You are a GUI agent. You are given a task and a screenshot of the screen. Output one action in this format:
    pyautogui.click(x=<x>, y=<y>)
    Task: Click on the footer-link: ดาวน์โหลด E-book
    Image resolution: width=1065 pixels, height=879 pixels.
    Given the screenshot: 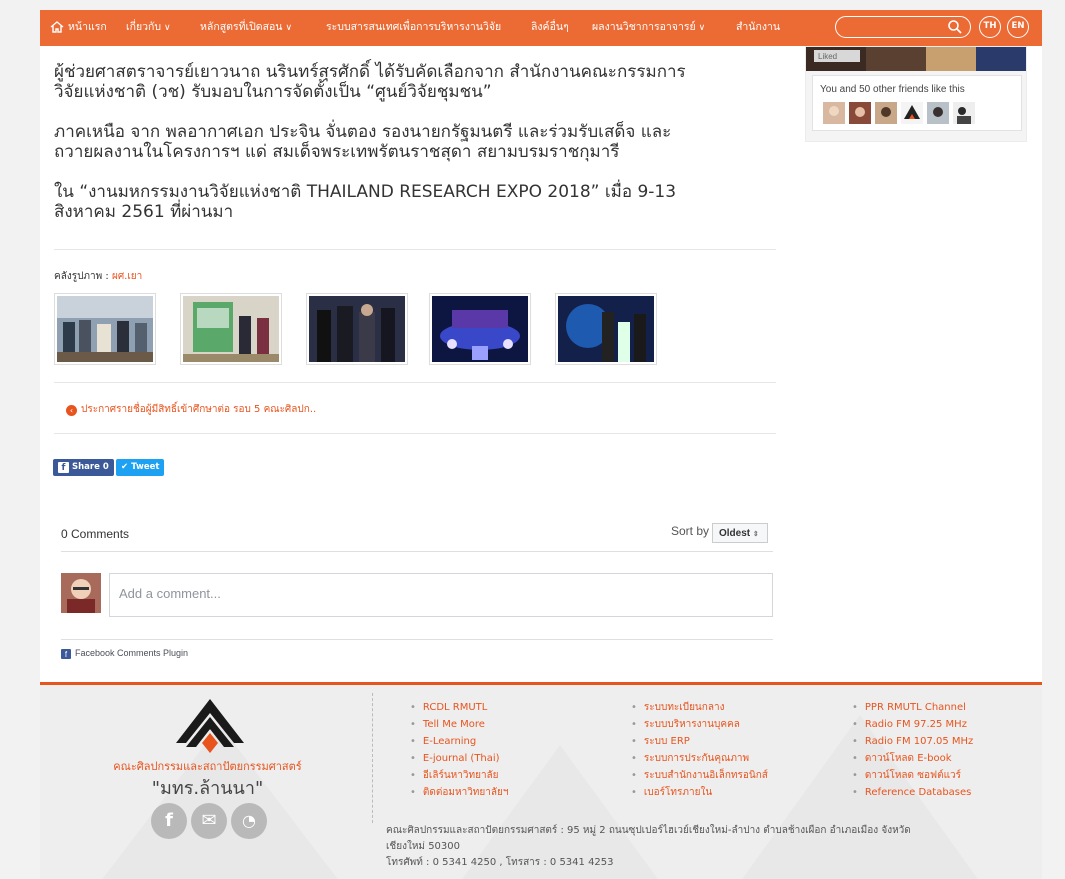 What is the action you would take?
    pyautogui.click(x=912, y=758)
    